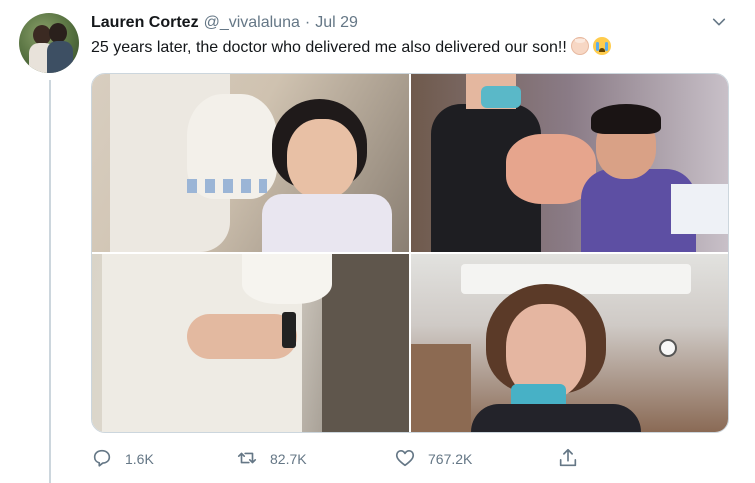 The width and height of the screenshot is (755, 483). I want to click on tweet-header: Lauren Cortez @_vivalaluna · Jul 29, so click(224, 23).